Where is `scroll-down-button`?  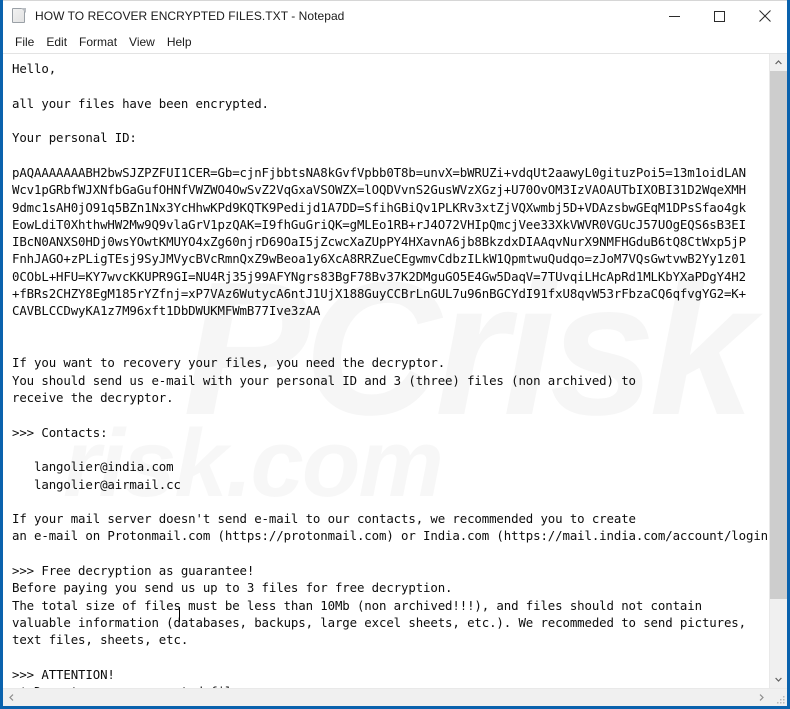
scroll-down-button is located at coordinates (778, 679).